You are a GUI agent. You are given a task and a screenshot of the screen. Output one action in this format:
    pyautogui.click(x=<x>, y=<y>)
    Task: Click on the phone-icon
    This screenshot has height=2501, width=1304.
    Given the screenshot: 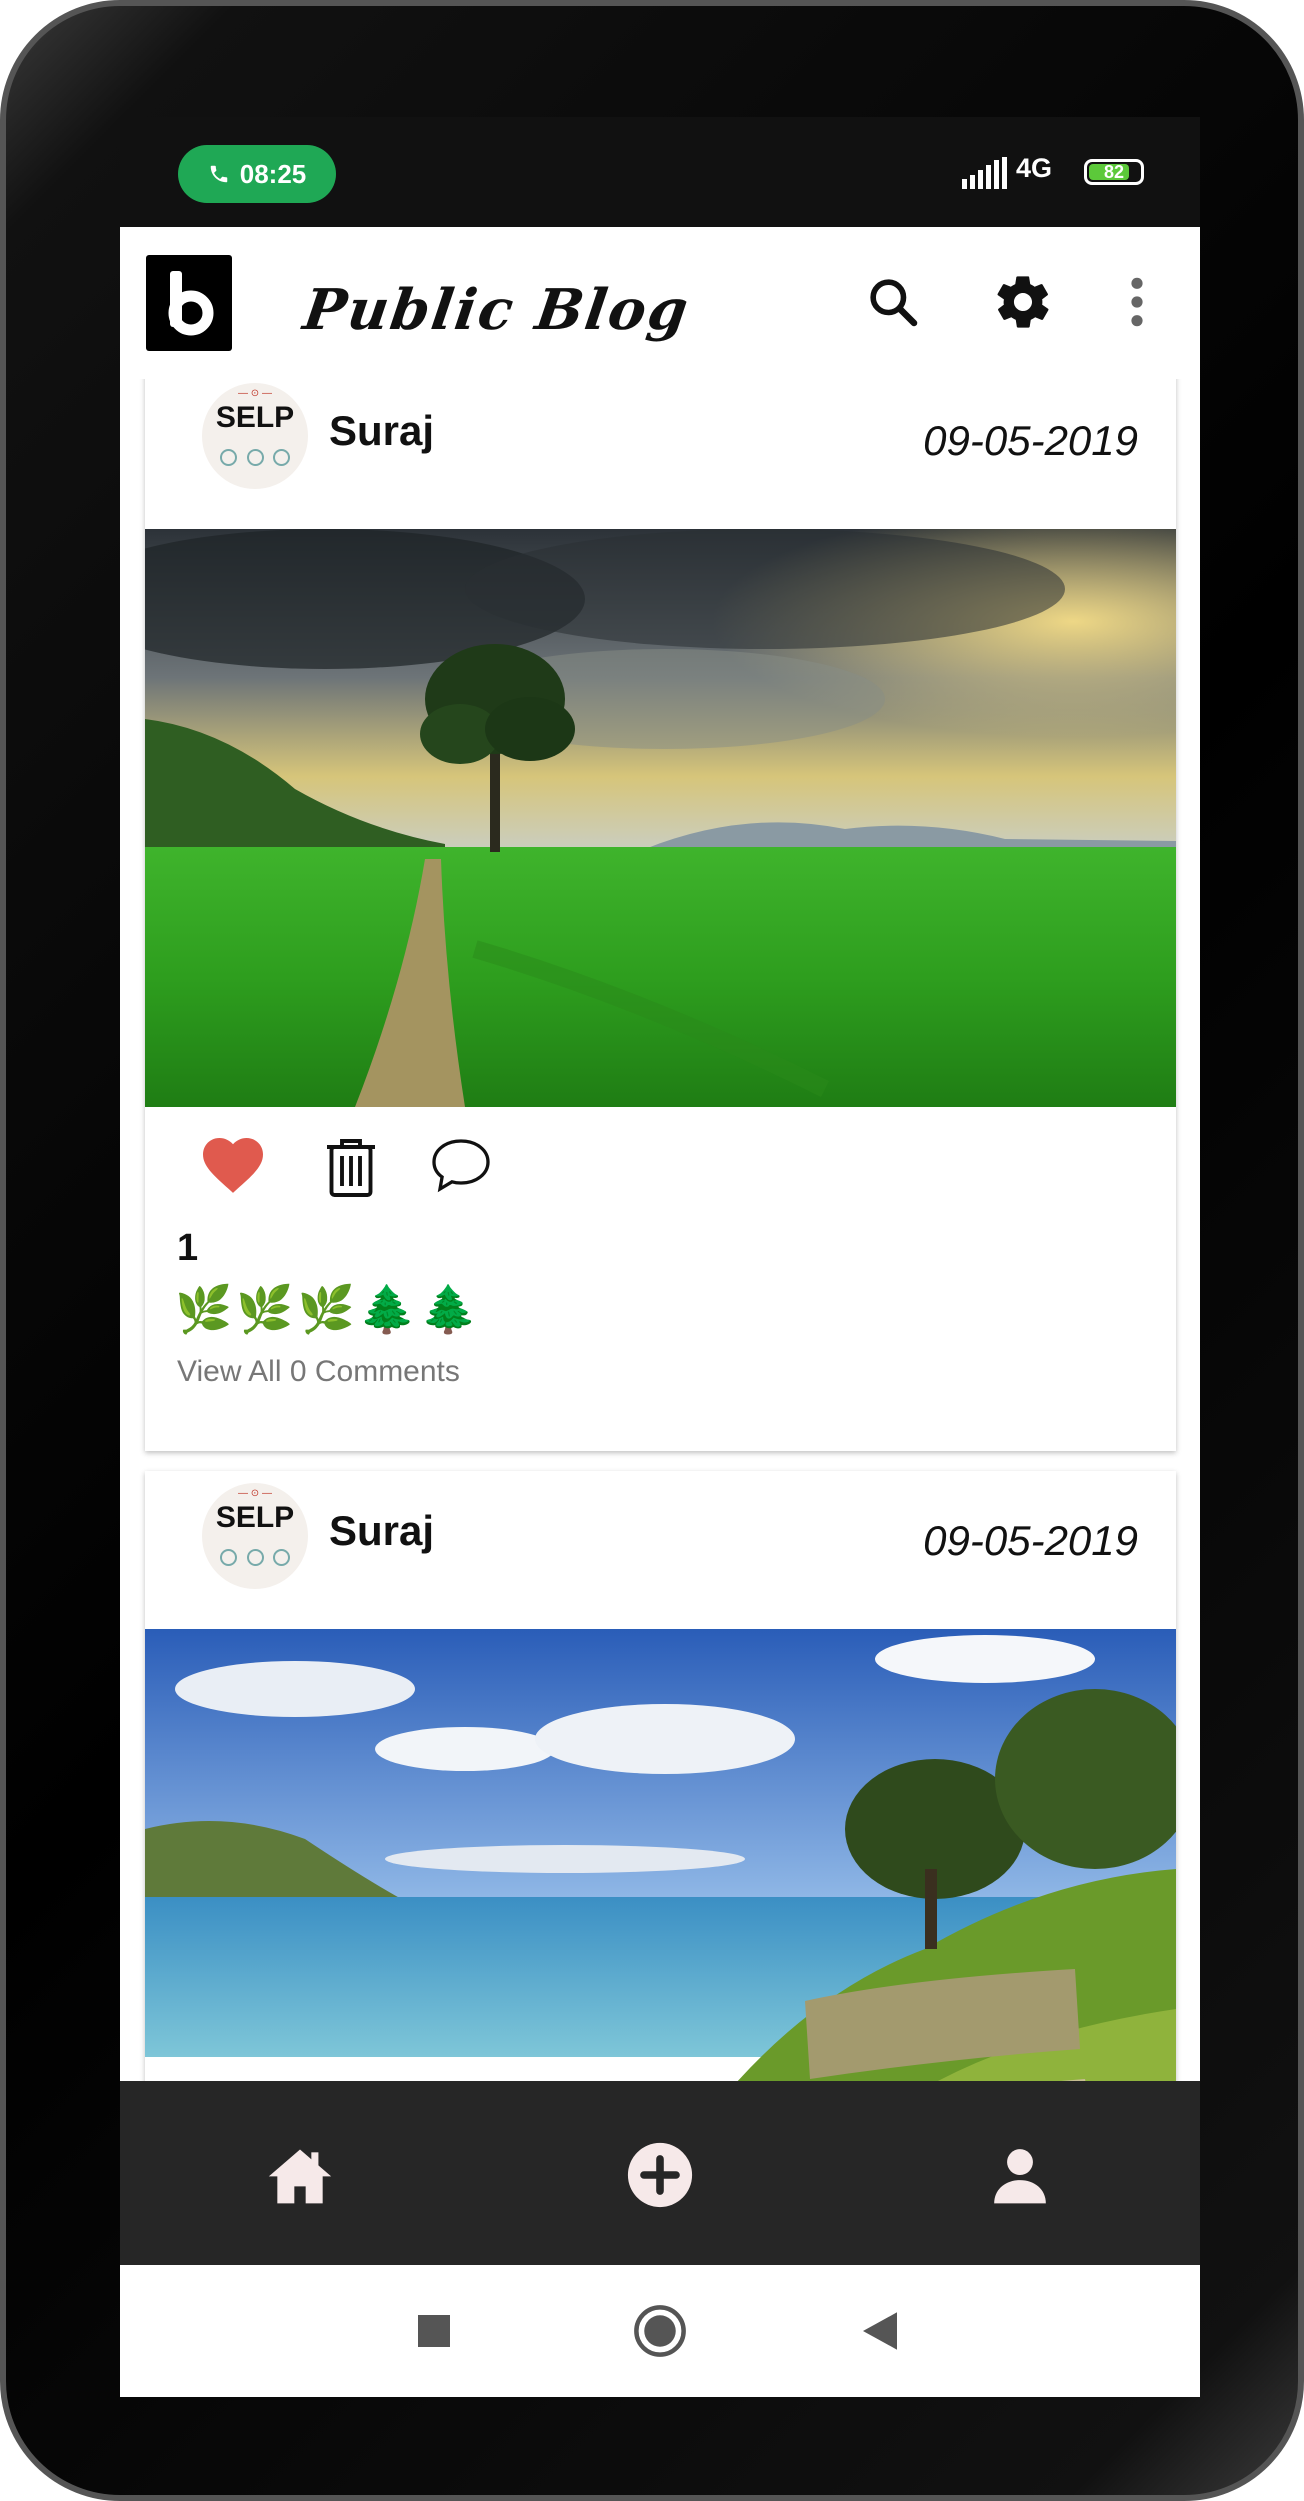 What is the action you would take?
    pyautogui.click(x=218, y=174)
    